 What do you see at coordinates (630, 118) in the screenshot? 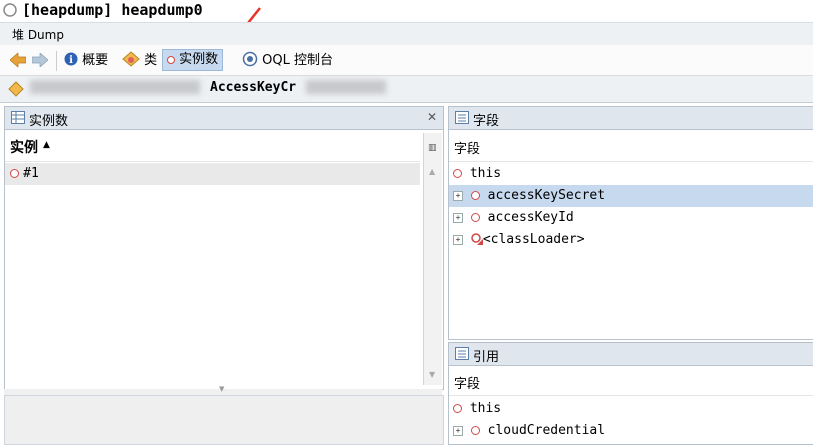
I see `fields-panel-header: 字段` at bounding box center [630, 118].